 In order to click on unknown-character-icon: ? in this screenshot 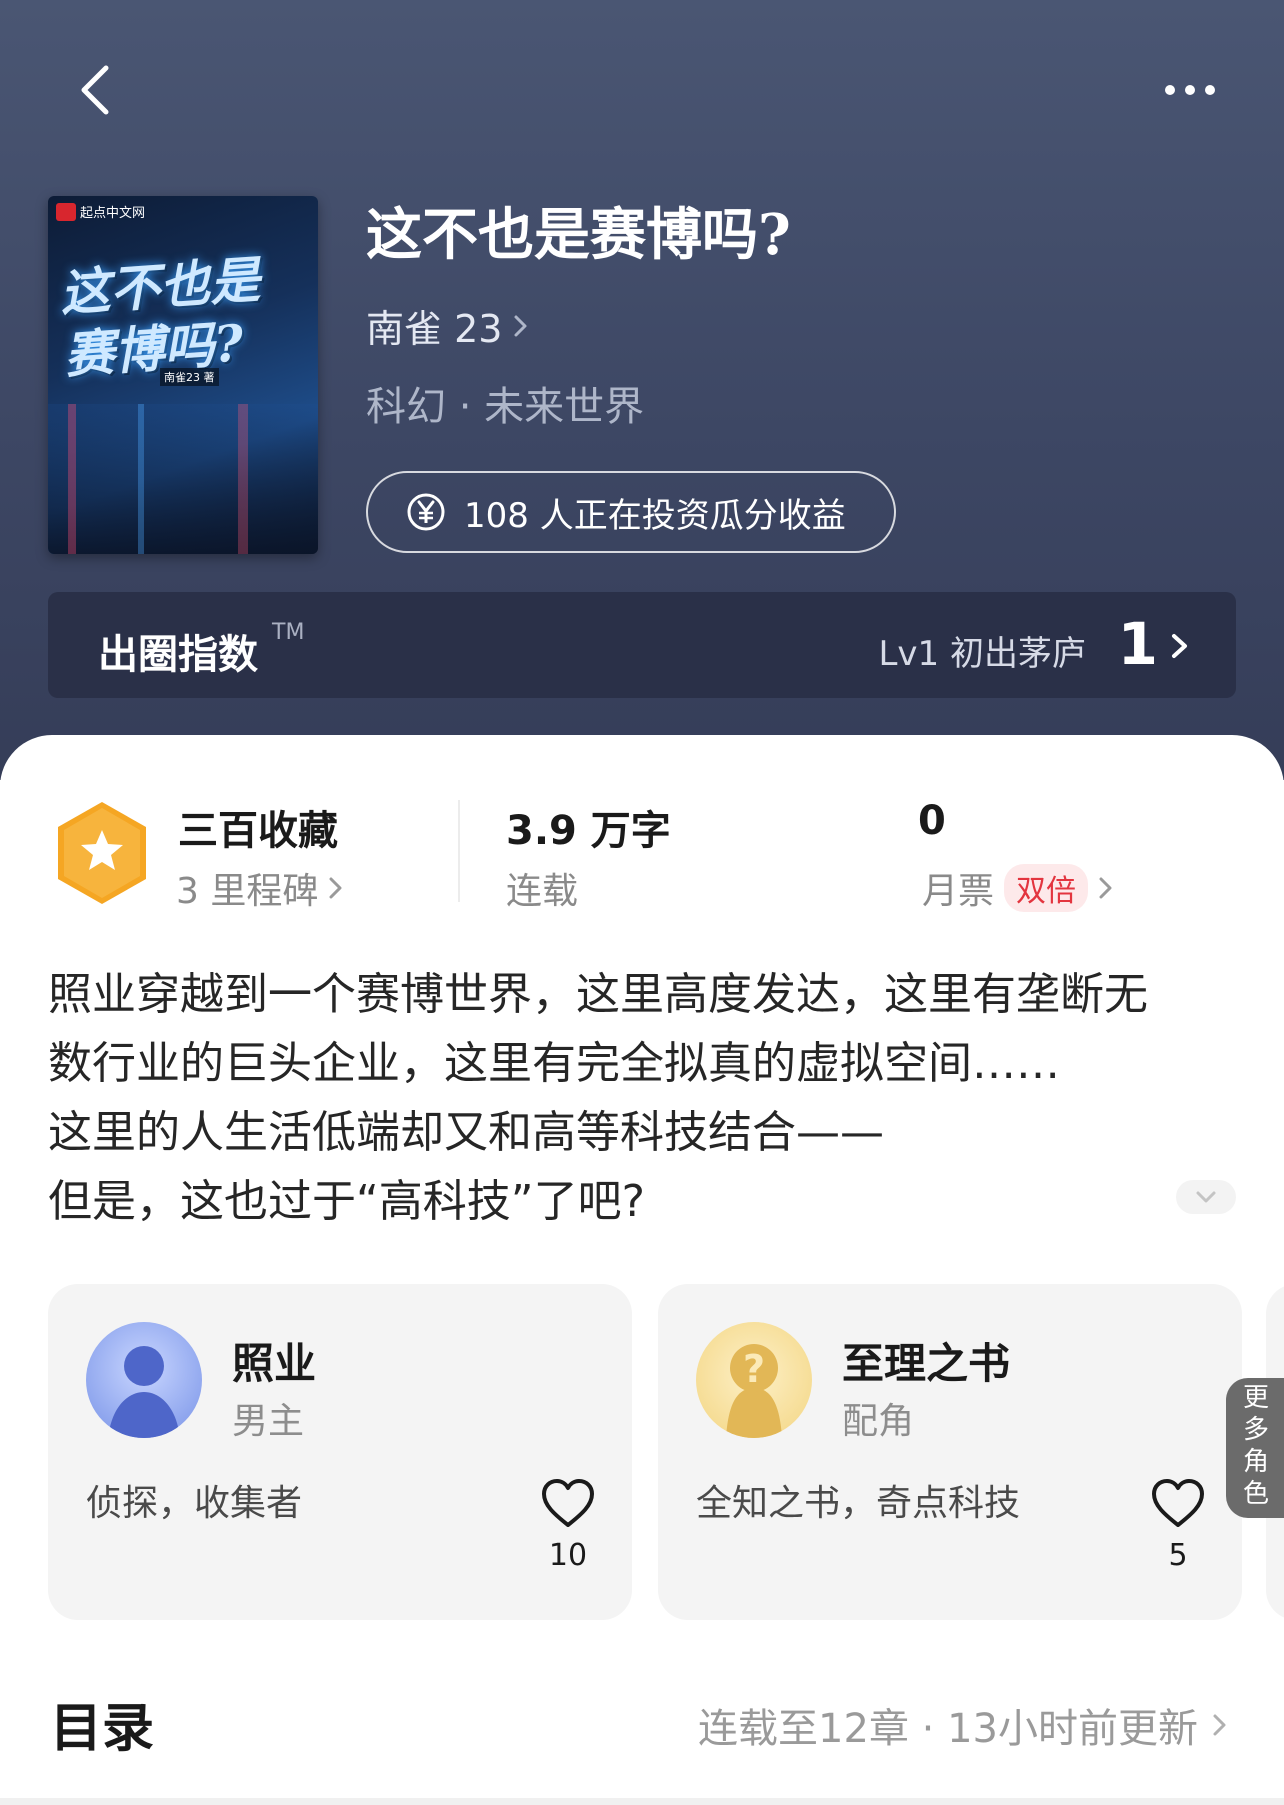, I will do `click(754, 1391)`.